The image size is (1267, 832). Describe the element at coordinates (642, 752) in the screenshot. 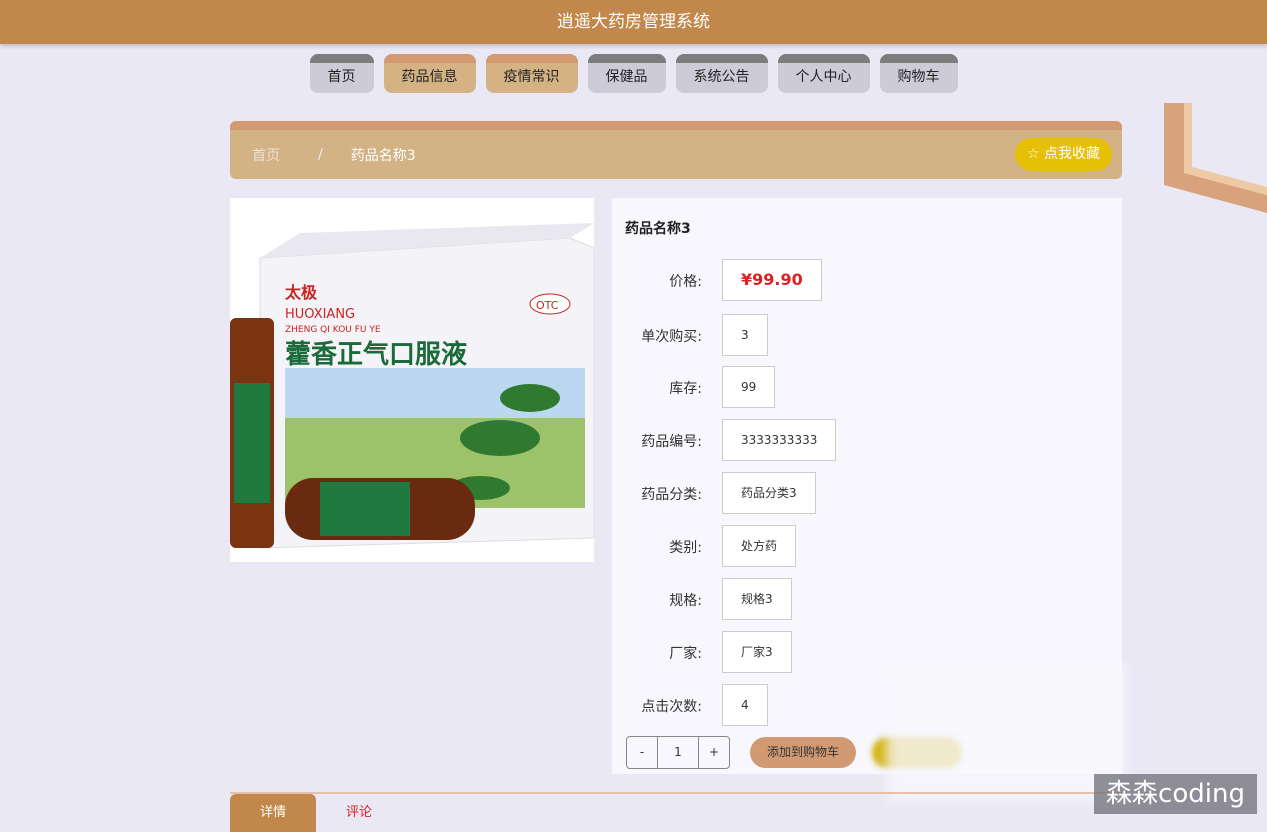

I see `decrement-button: -` at that location.